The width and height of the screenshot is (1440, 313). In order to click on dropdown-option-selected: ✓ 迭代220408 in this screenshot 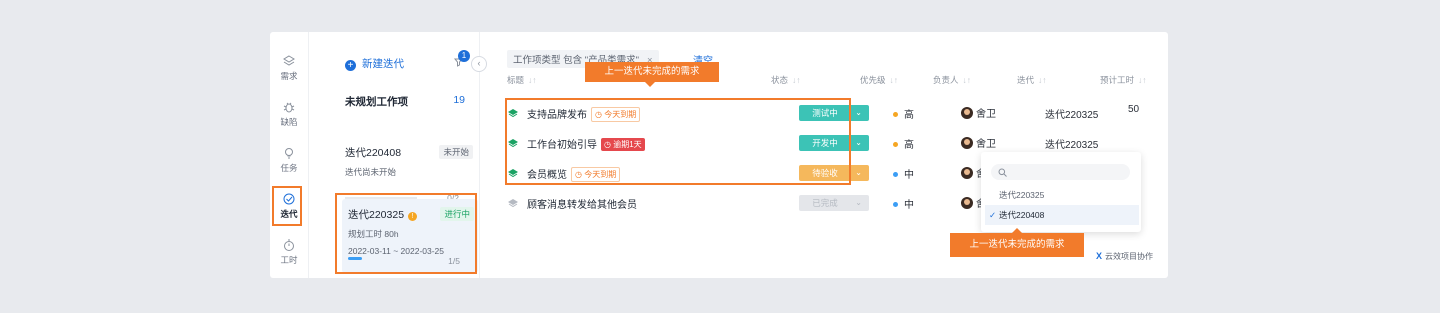, I will do `click(1062, 215)`.